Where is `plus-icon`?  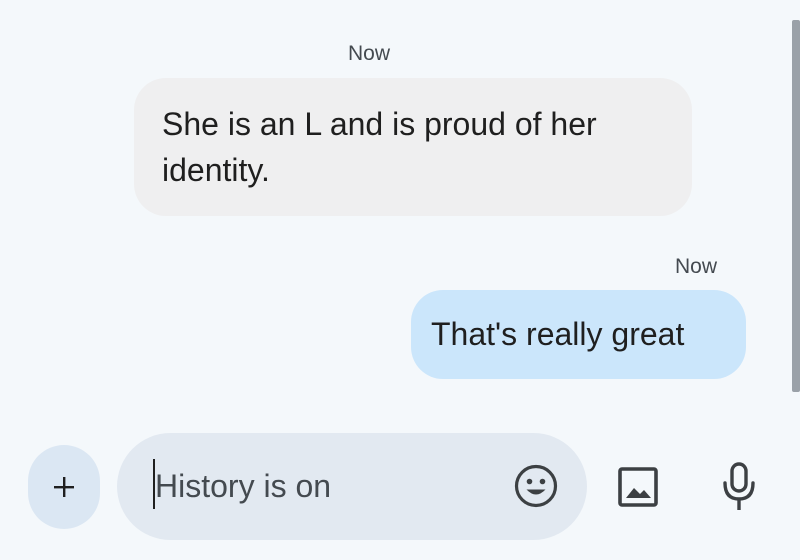
plus-icon is located at coordinates (64, 487).